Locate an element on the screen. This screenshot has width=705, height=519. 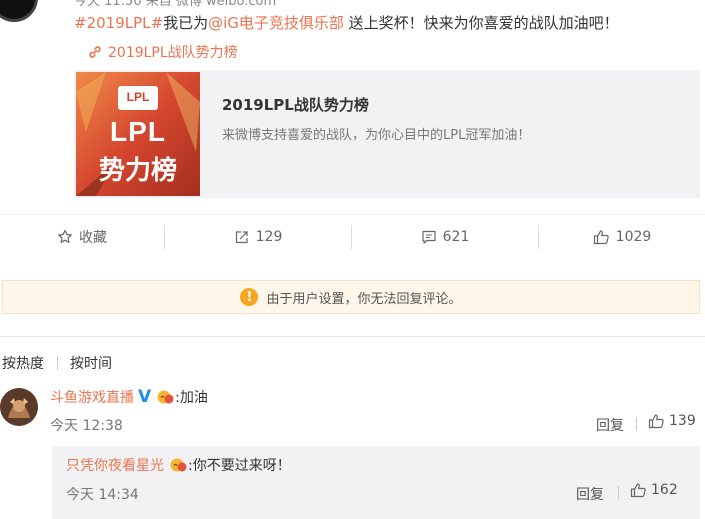
sort-by-hot: 按热度 is located at coordinates (23, 363).